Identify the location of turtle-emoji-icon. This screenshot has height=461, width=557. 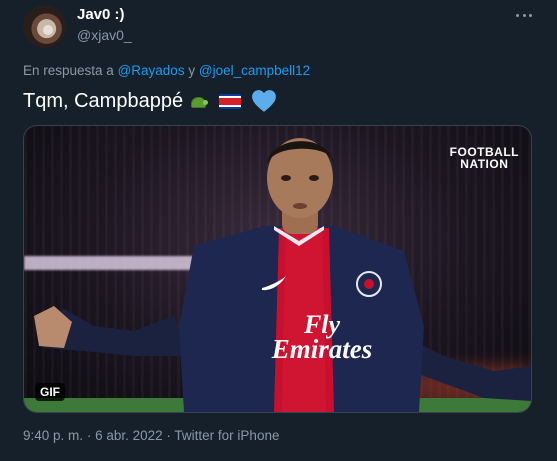
(199, 101).